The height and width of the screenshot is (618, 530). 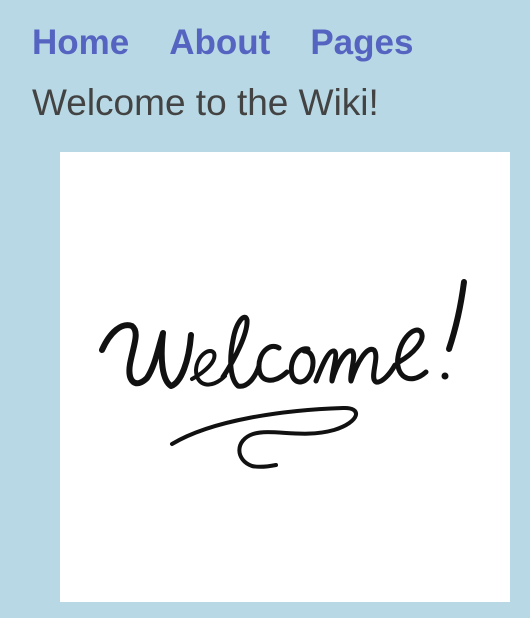 What do you see at coordinates (361, 43) in the screenshot?
I see `nav-link-pages: Pages` at bounding box center [361, 43].